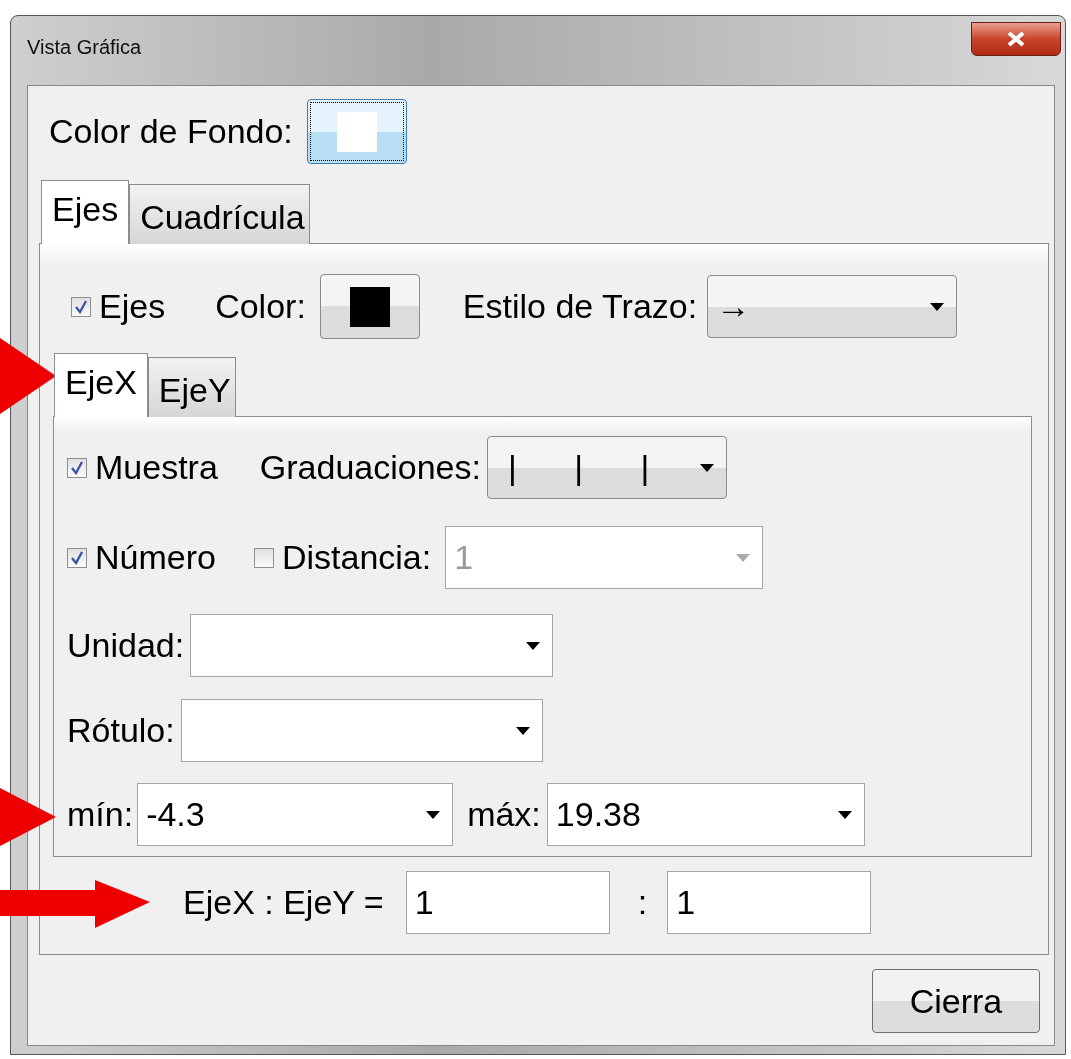  I want to click on checkbox-label: Ejes, so click(132, 306).